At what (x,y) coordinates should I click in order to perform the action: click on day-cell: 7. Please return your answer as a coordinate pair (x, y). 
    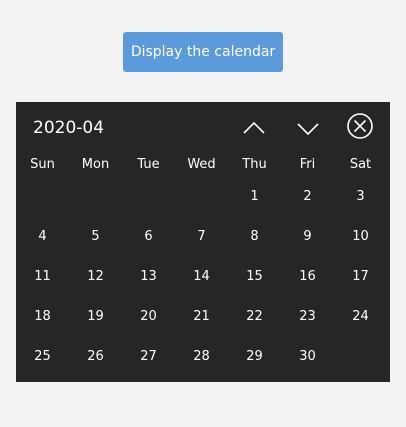
    Looking at the image, I should click on (201, 246).